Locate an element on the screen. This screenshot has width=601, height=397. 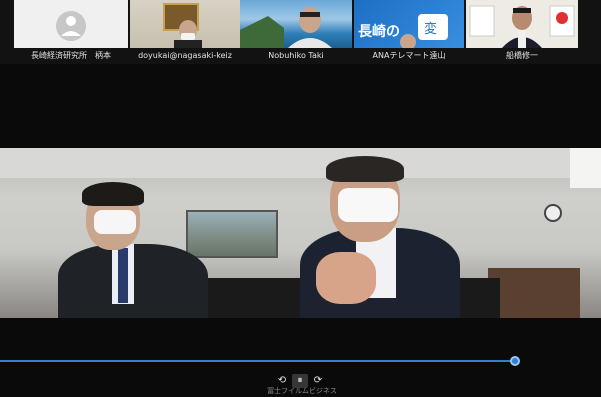
participant-tile: Nobuhiko Taki is located at coordinates (296, 32).